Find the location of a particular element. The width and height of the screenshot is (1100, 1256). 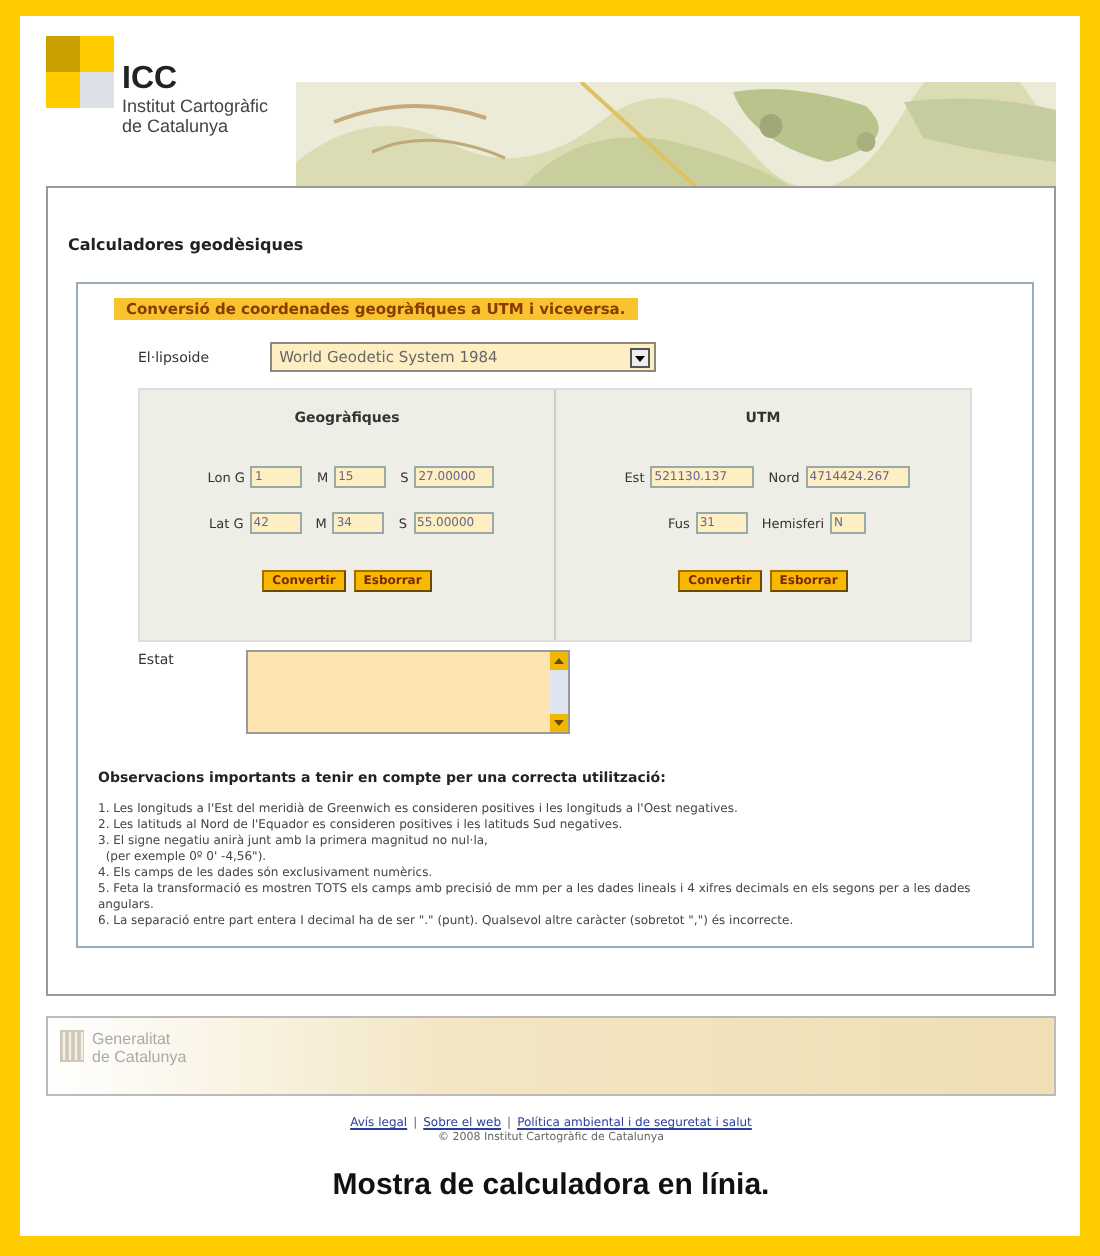

emblem-icon is located at coordinates (72, 1046).